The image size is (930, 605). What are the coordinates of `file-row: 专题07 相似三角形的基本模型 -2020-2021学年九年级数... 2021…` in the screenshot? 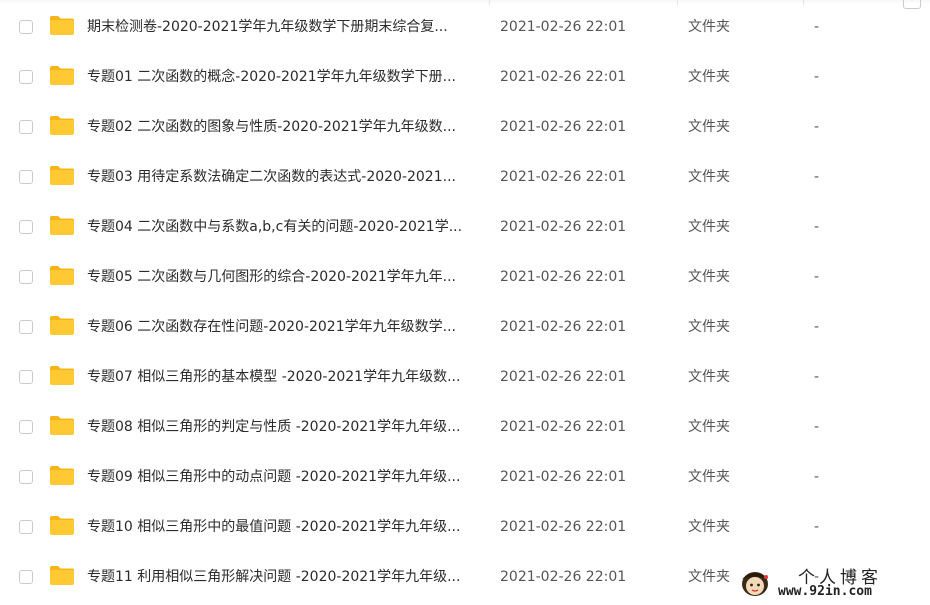 It's located at (465, 380).